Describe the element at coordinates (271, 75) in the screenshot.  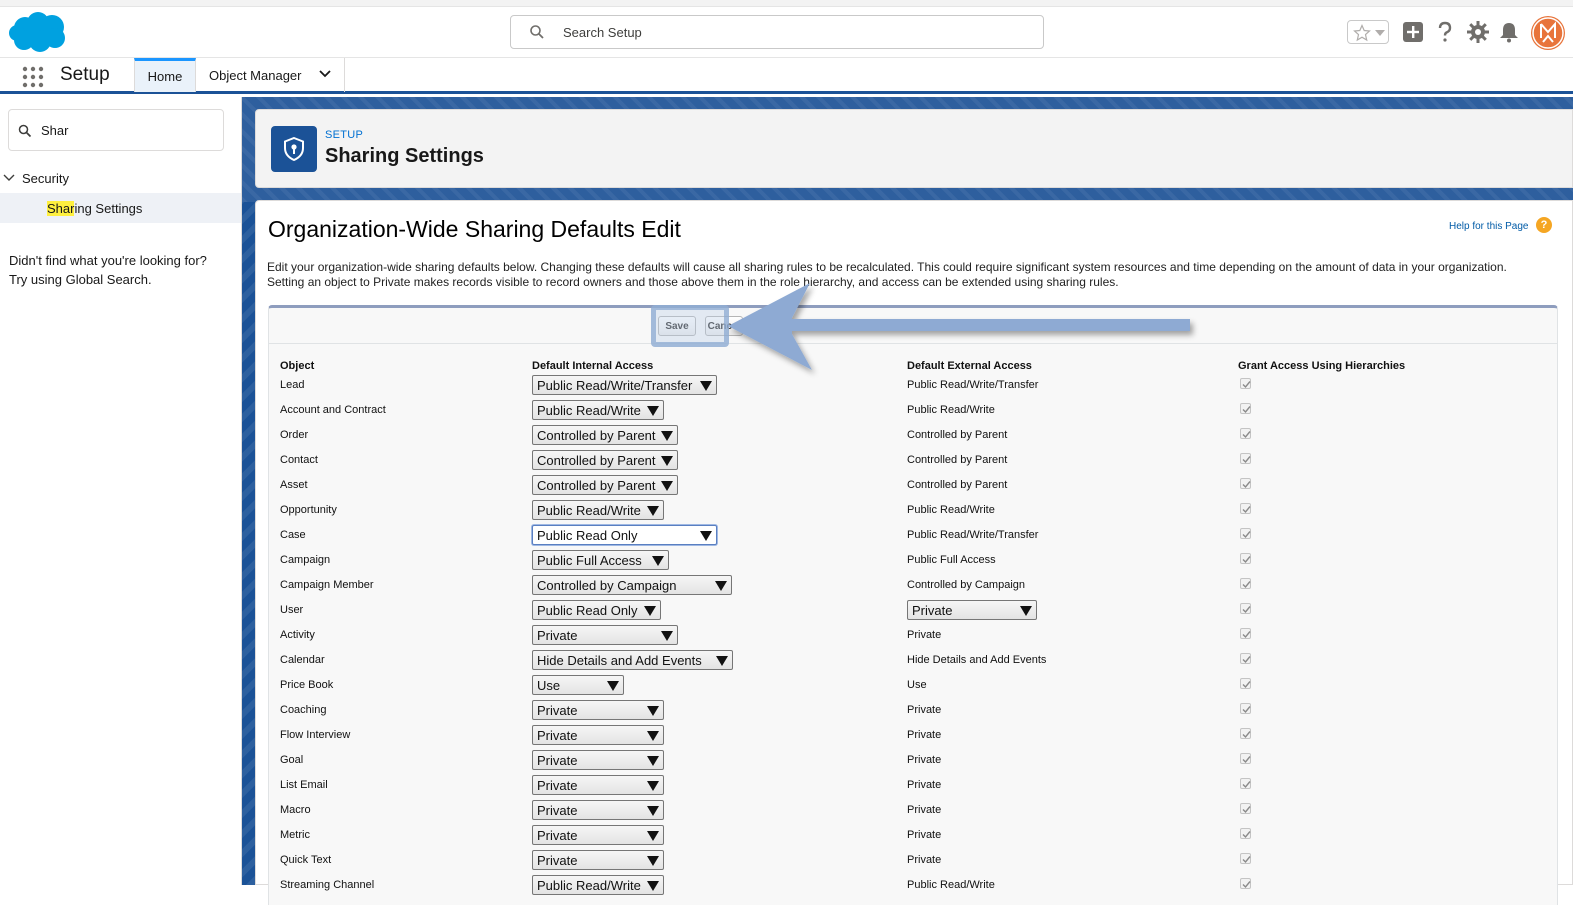
I see `tab-object-manager: Object Manager` at that location.